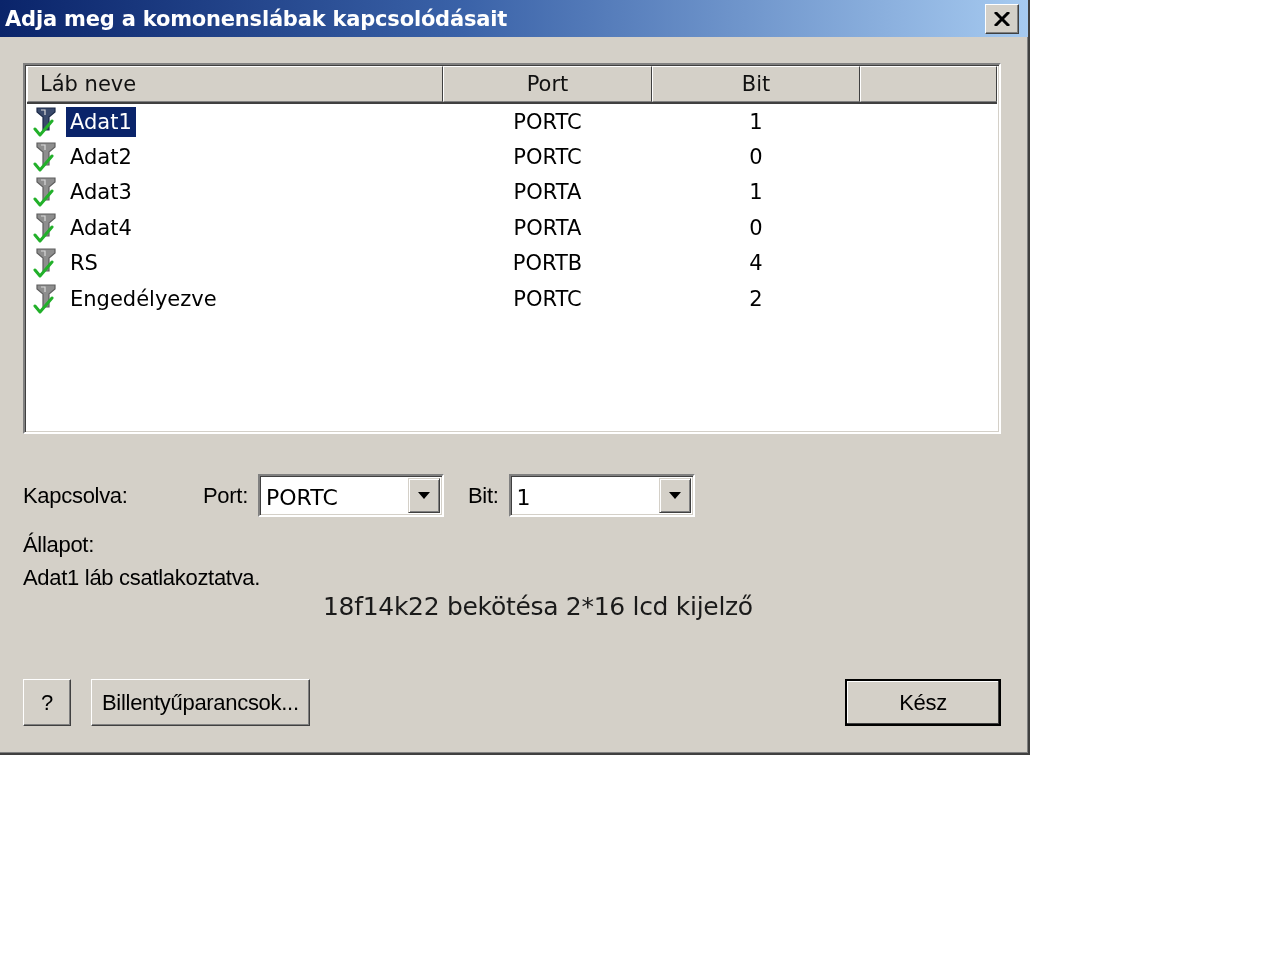 This screenshot has width=1280, height=958. What do you see at coordinates (547, 84) in the screenshot?
I see `column-header: Port` at bounding box center [547, 84].